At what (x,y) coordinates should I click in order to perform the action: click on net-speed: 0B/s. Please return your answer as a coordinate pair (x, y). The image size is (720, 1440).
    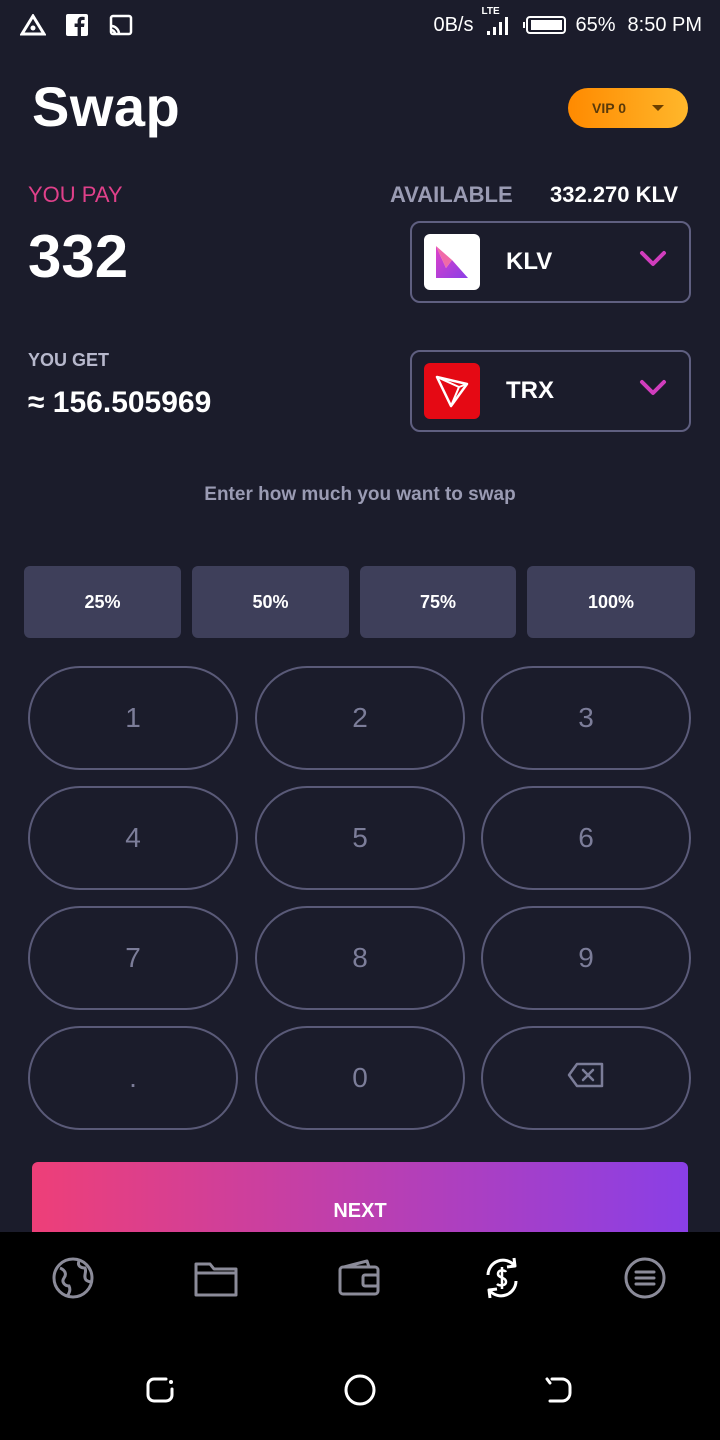
    Looking at the image, I should click on (453, 24).